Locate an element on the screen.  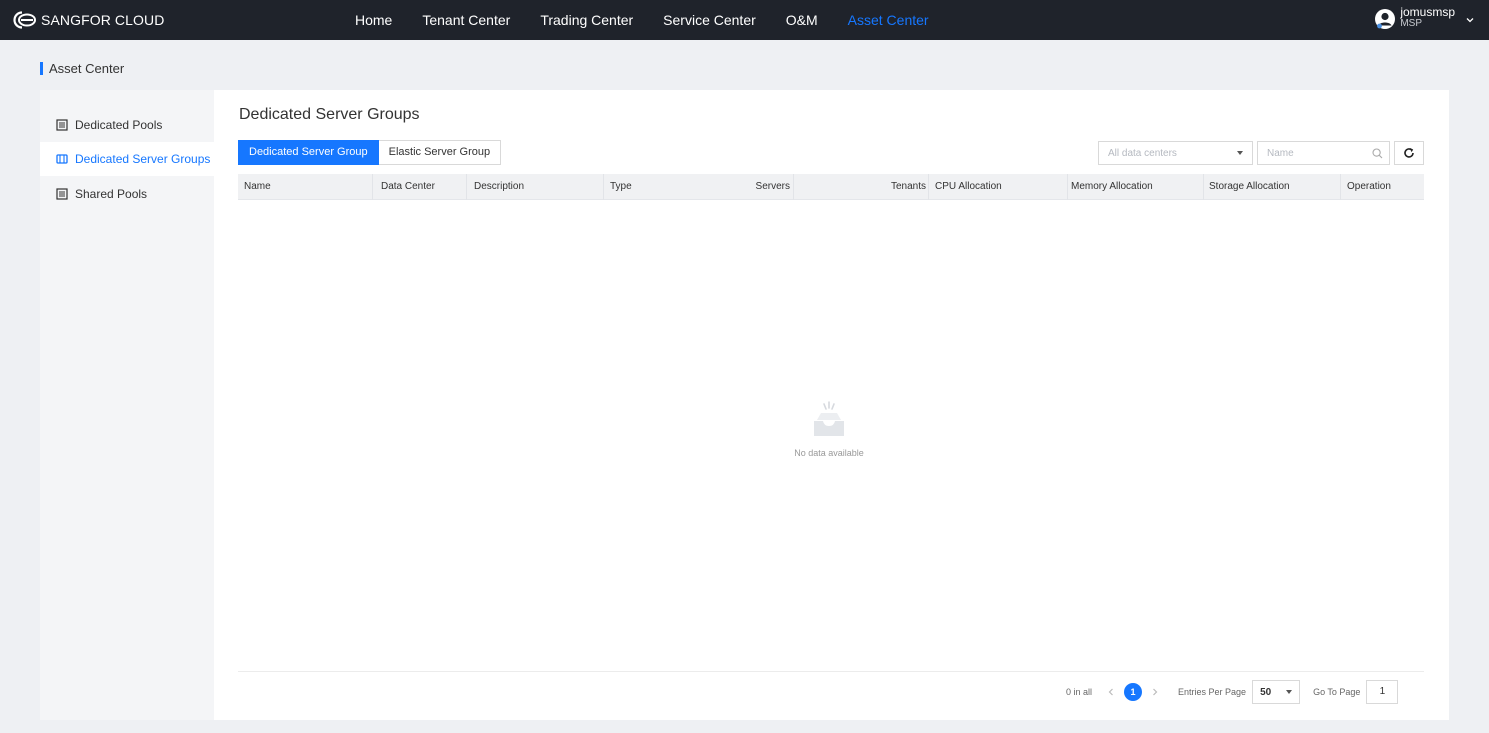
table-footer-divider is located at coordinates (831, 671).